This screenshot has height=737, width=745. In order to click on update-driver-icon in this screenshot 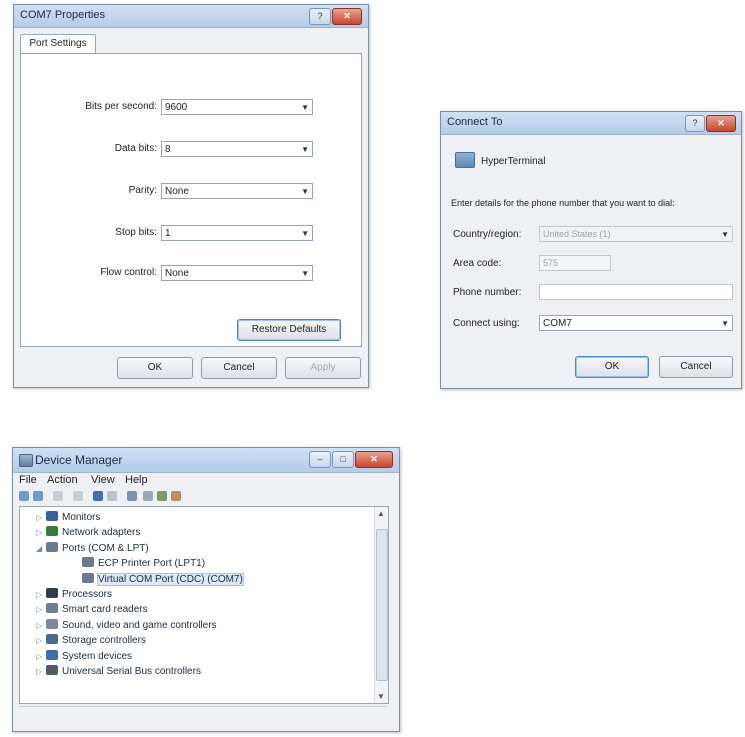, I will do `click(98, 496)`.